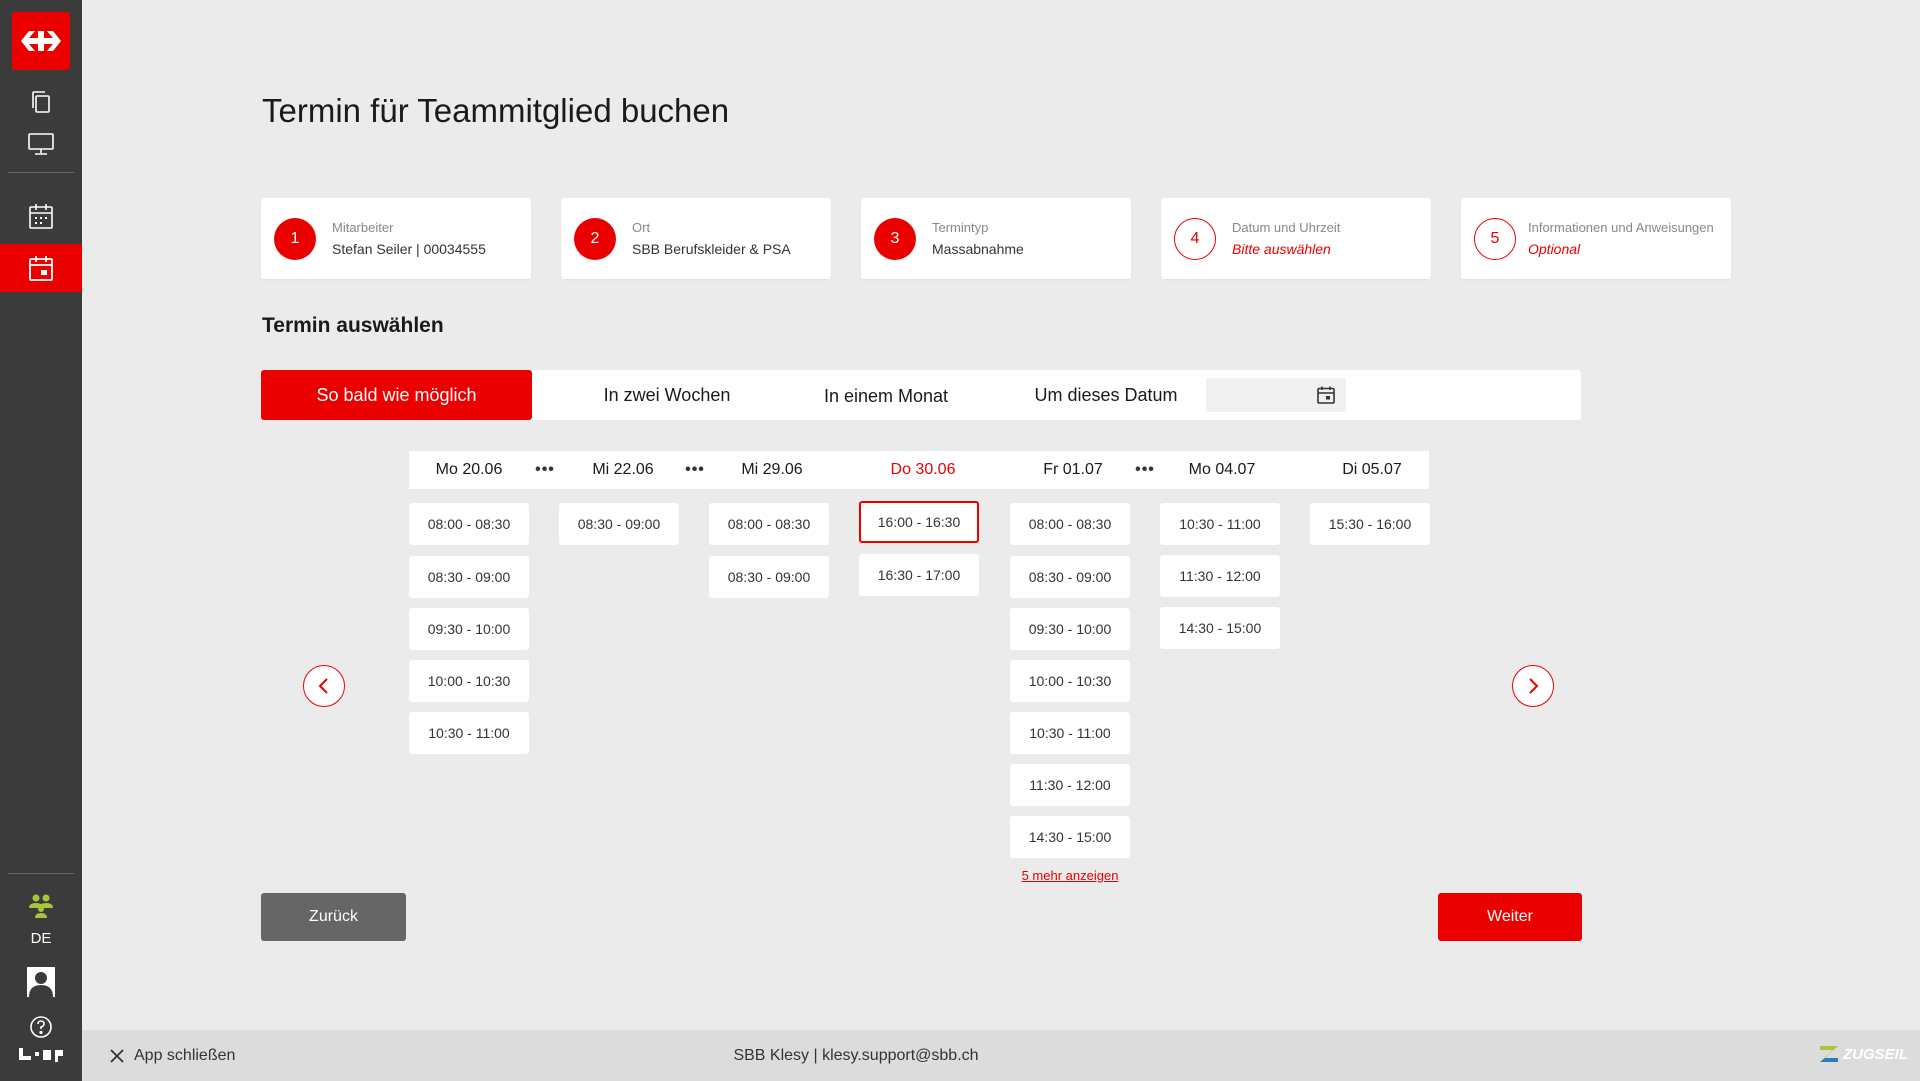 The height and width of the screenshot is (1081, 1920). Describe the element at coordinates (1596, 238) in the screenshot. I see `step-information: 5 Informationen und Anweisungen Optional` at that location.